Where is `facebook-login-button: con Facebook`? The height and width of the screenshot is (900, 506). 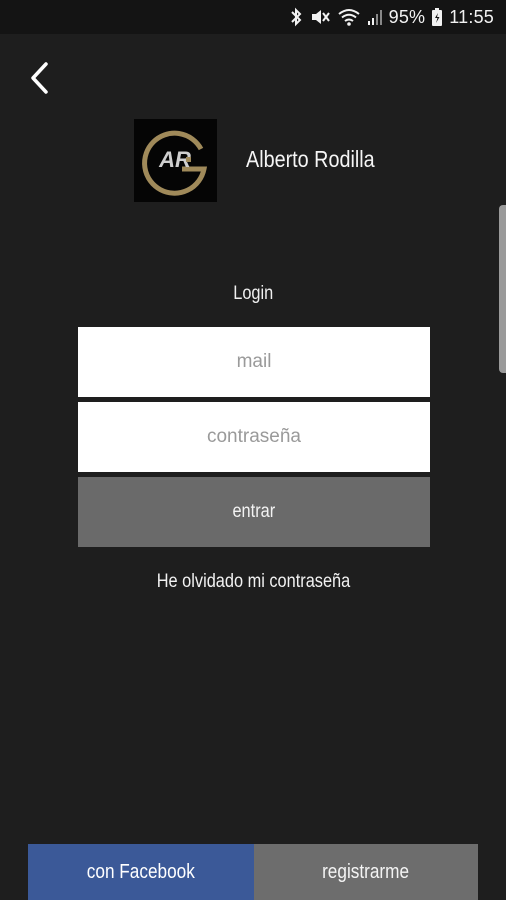 facebook-login-button: con Facebook is located at coordinates (141, 872).